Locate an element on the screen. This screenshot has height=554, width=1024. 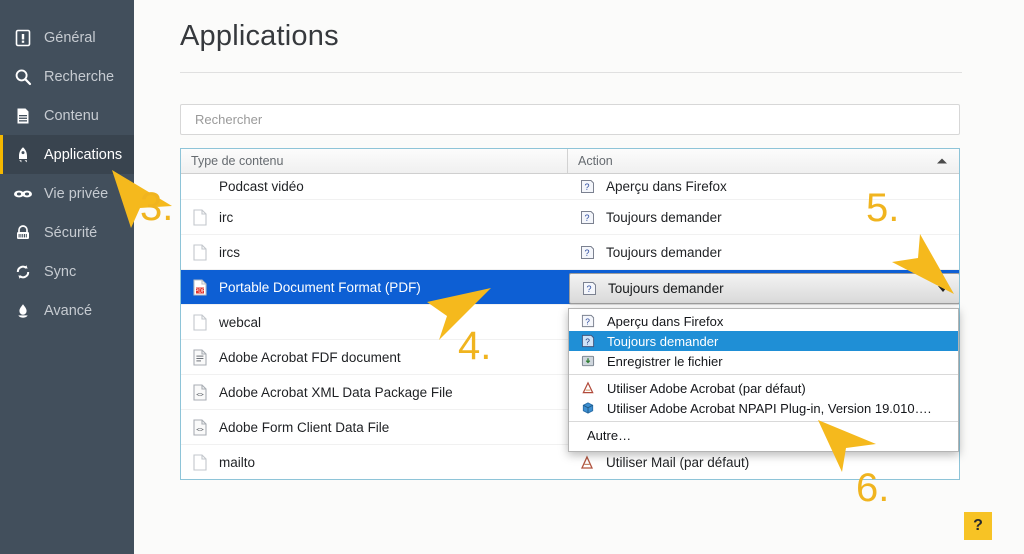
sidebar-item-label: Vie privée is located at coordinates (76, 193).